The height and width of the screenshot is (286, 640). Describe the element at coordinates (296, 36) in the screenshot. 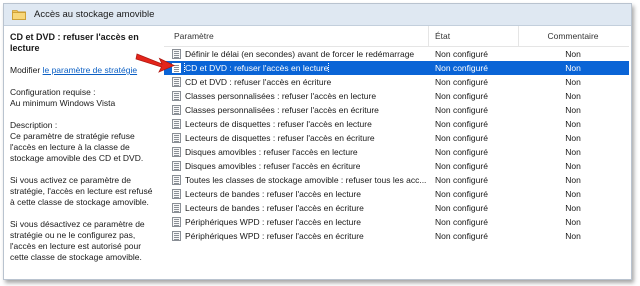

I see `column-header-param: Paramètre` at that location.